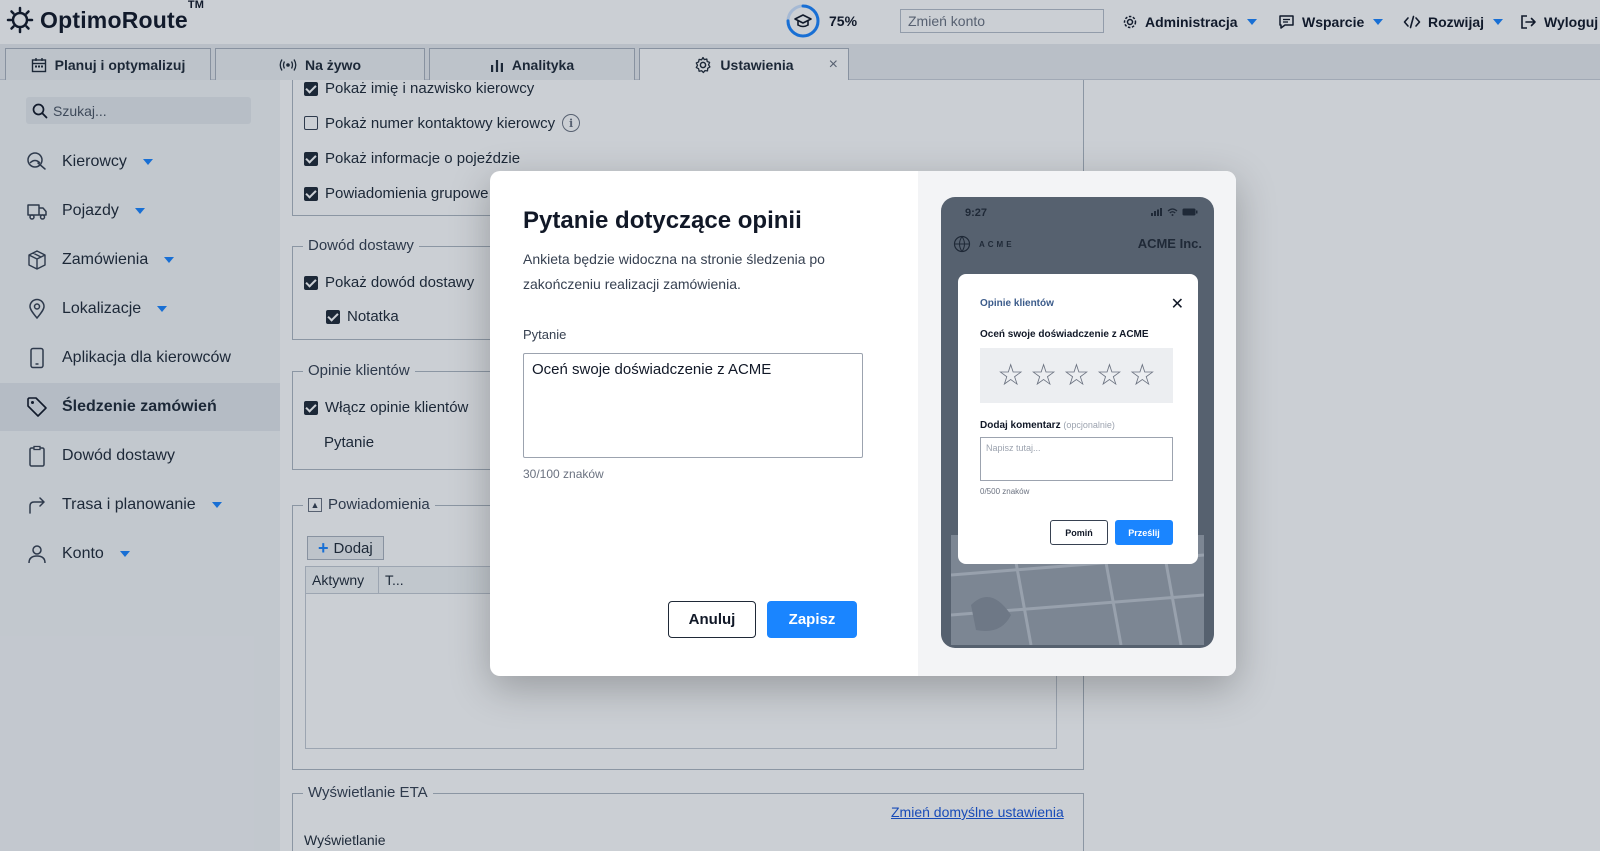 This screenshot has height=851, width=1600. What do you see at coordinates (984, 244) in the screenshot?
I see `acme-logo: ACME` at bounding box center [984, 244].